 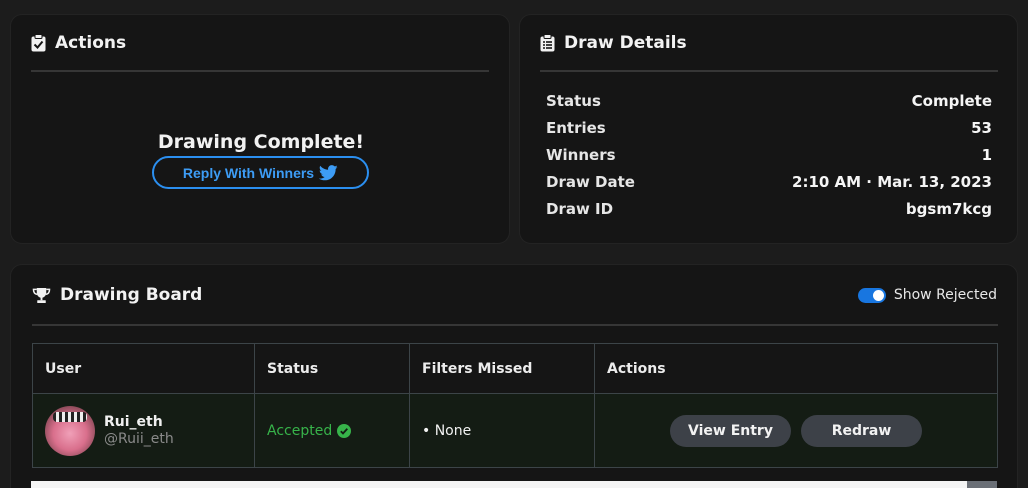 I want to click on actions-cell: View Entry Redraw, so click(x=796, y=430).